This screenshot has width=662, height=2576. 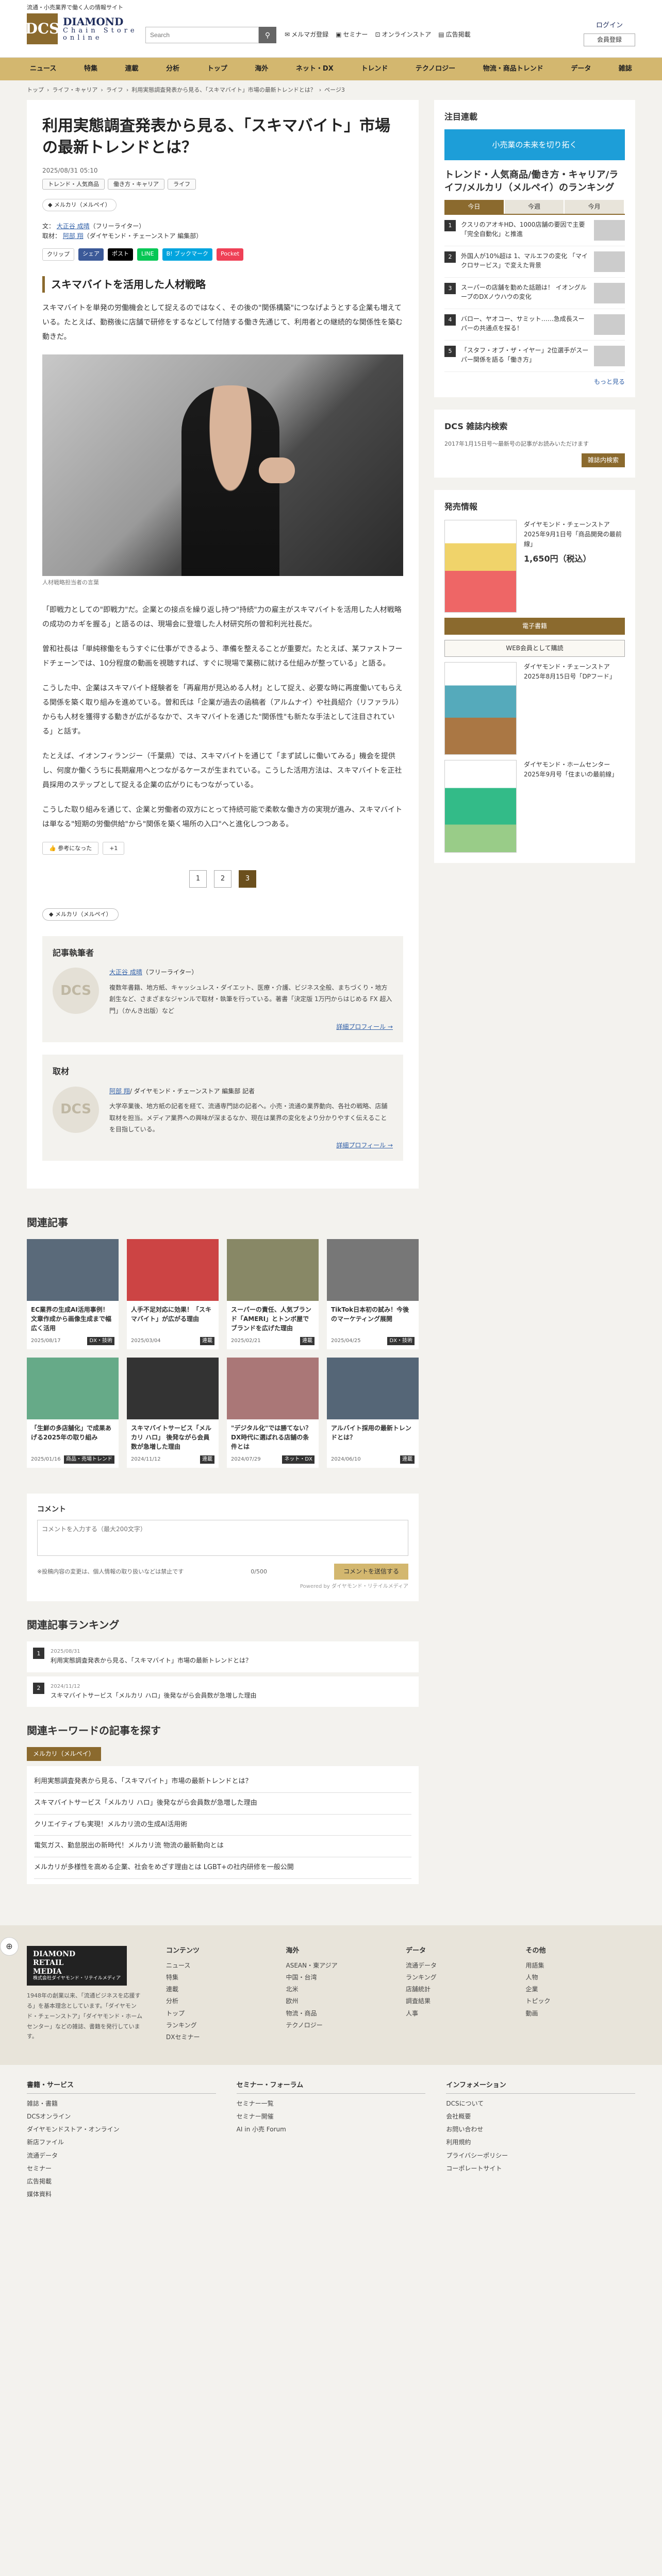 What do you see at coordinates (534, 231) in the screenshot?
I see `ranking-item: 1 クスリのアオキHD、1000店舗の要因で主要「完全自動化」と推進` at bounding box center [534, 231].